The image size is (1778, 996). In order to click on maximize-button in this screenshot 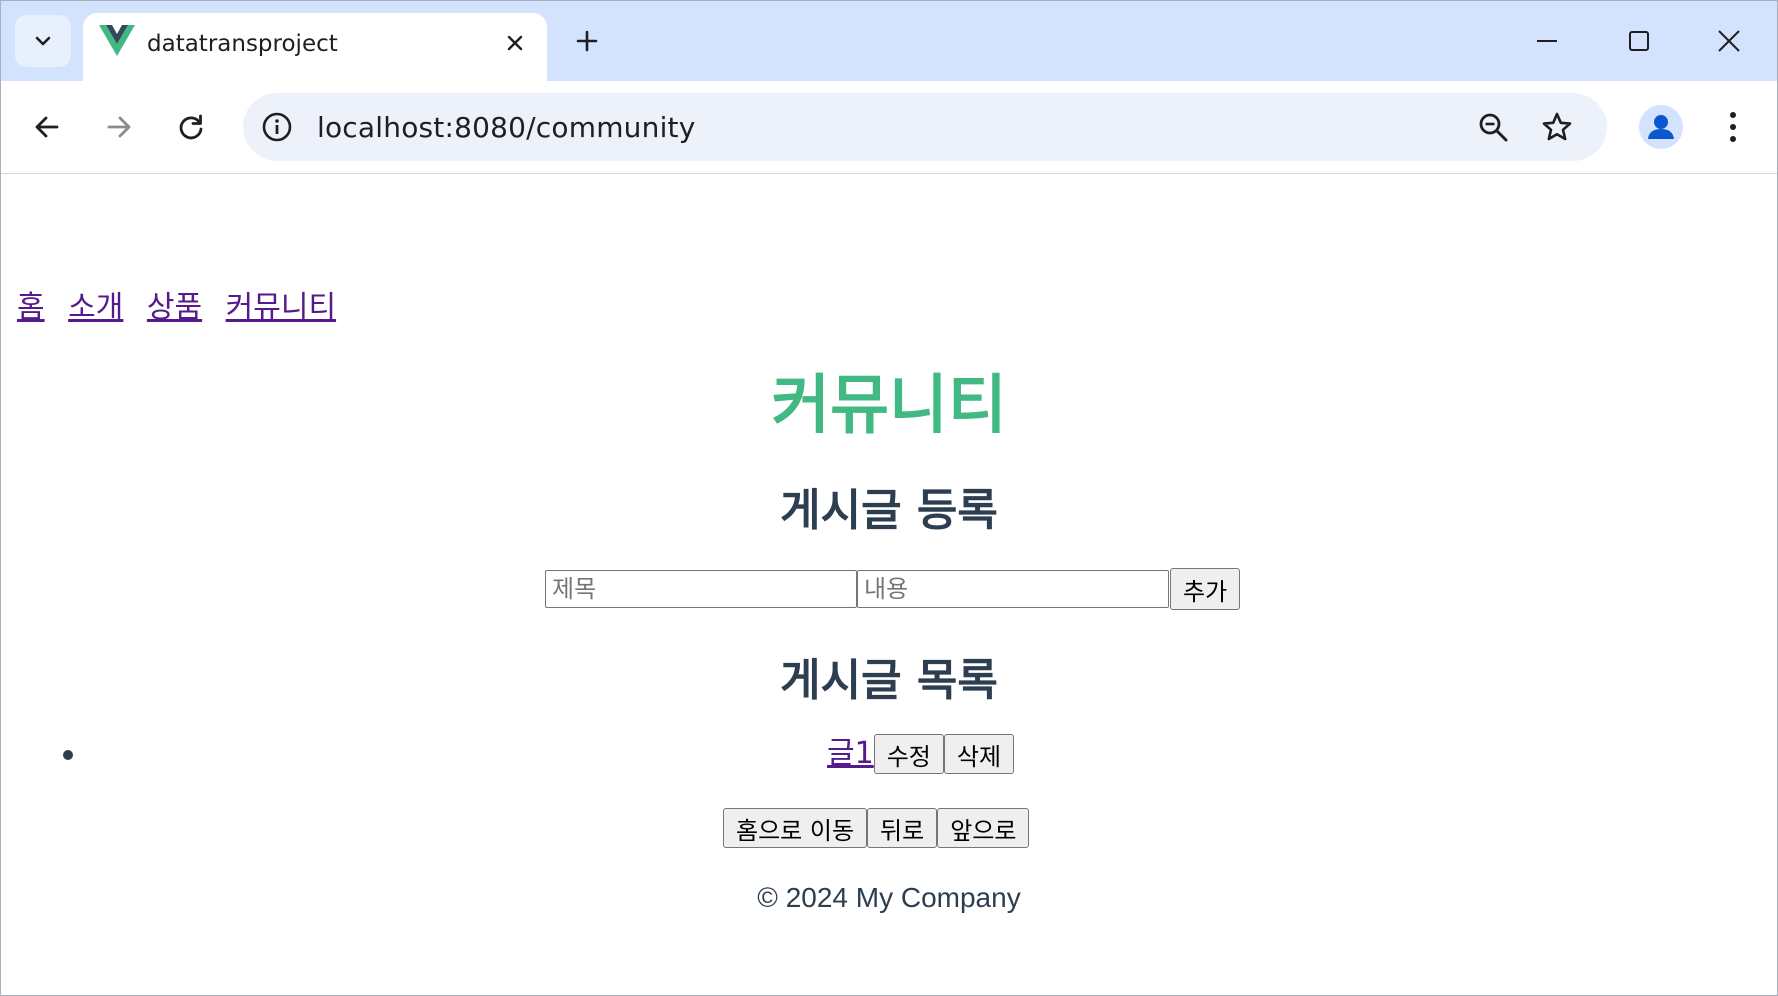, I will do `click(1639, 41)`.